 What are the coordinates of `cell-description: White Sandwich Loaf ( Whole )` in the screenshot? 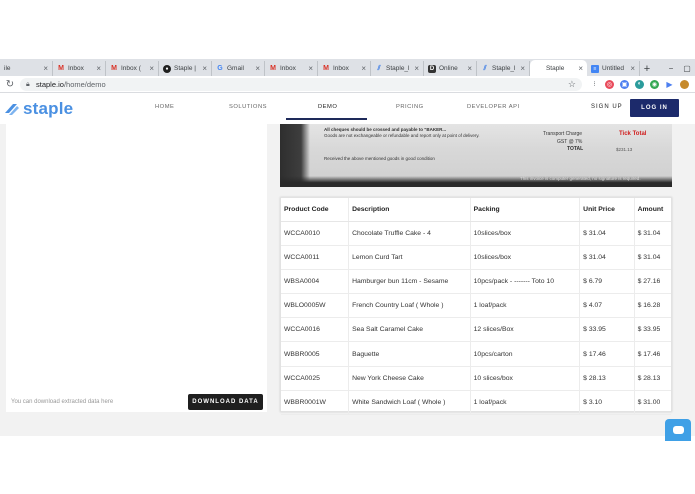 It's located at (409, 403).